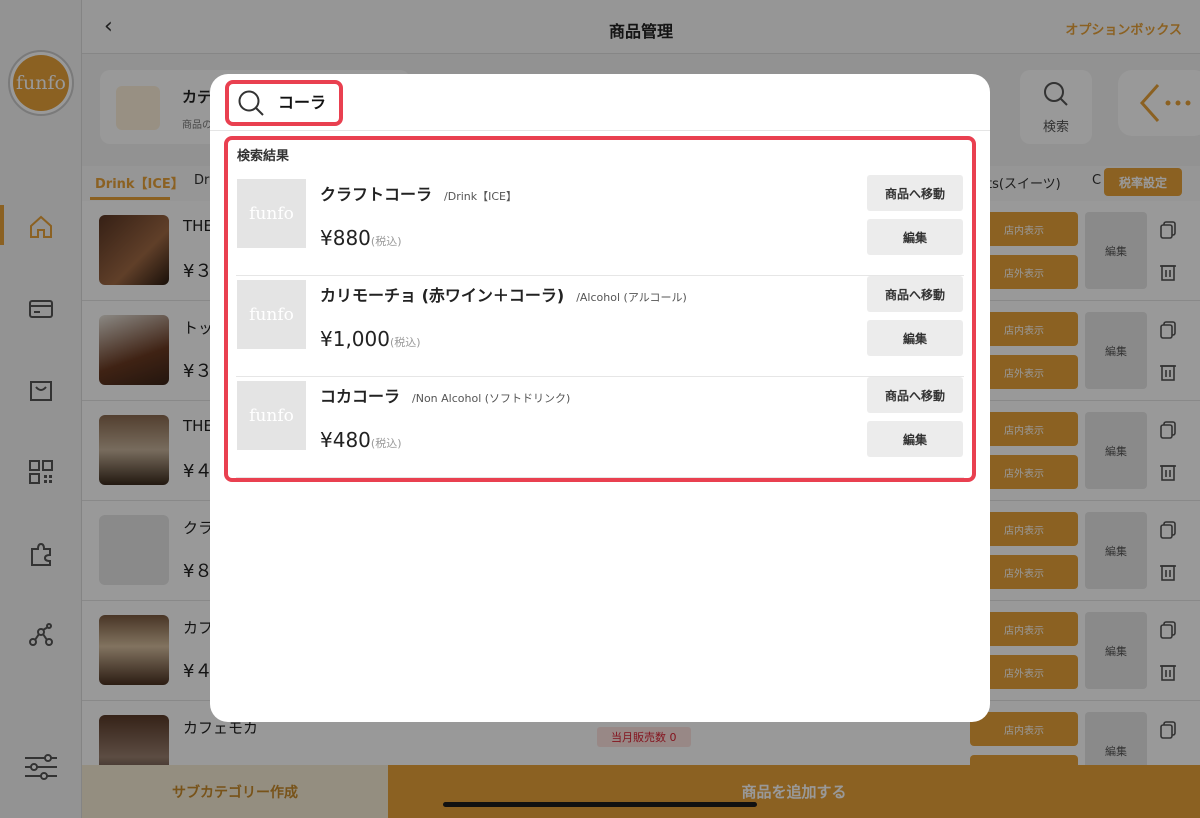 The height and width of the screenshot is (818, 1200). What do you see at coordinates (345, 440) in the screenshot?
I see `result-price-value: ¥480` at bounding box center [345, 440].